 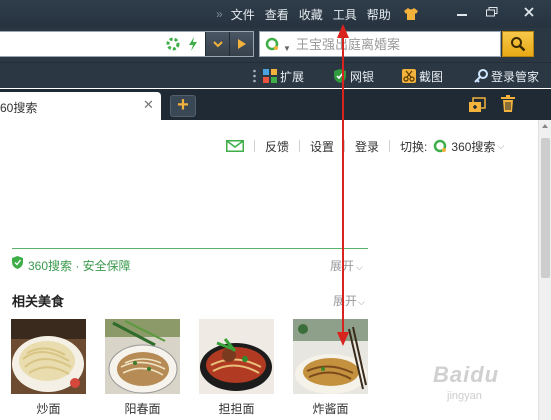 I want to click on tab-close-icon: ✕, so click(x=148, y=105).